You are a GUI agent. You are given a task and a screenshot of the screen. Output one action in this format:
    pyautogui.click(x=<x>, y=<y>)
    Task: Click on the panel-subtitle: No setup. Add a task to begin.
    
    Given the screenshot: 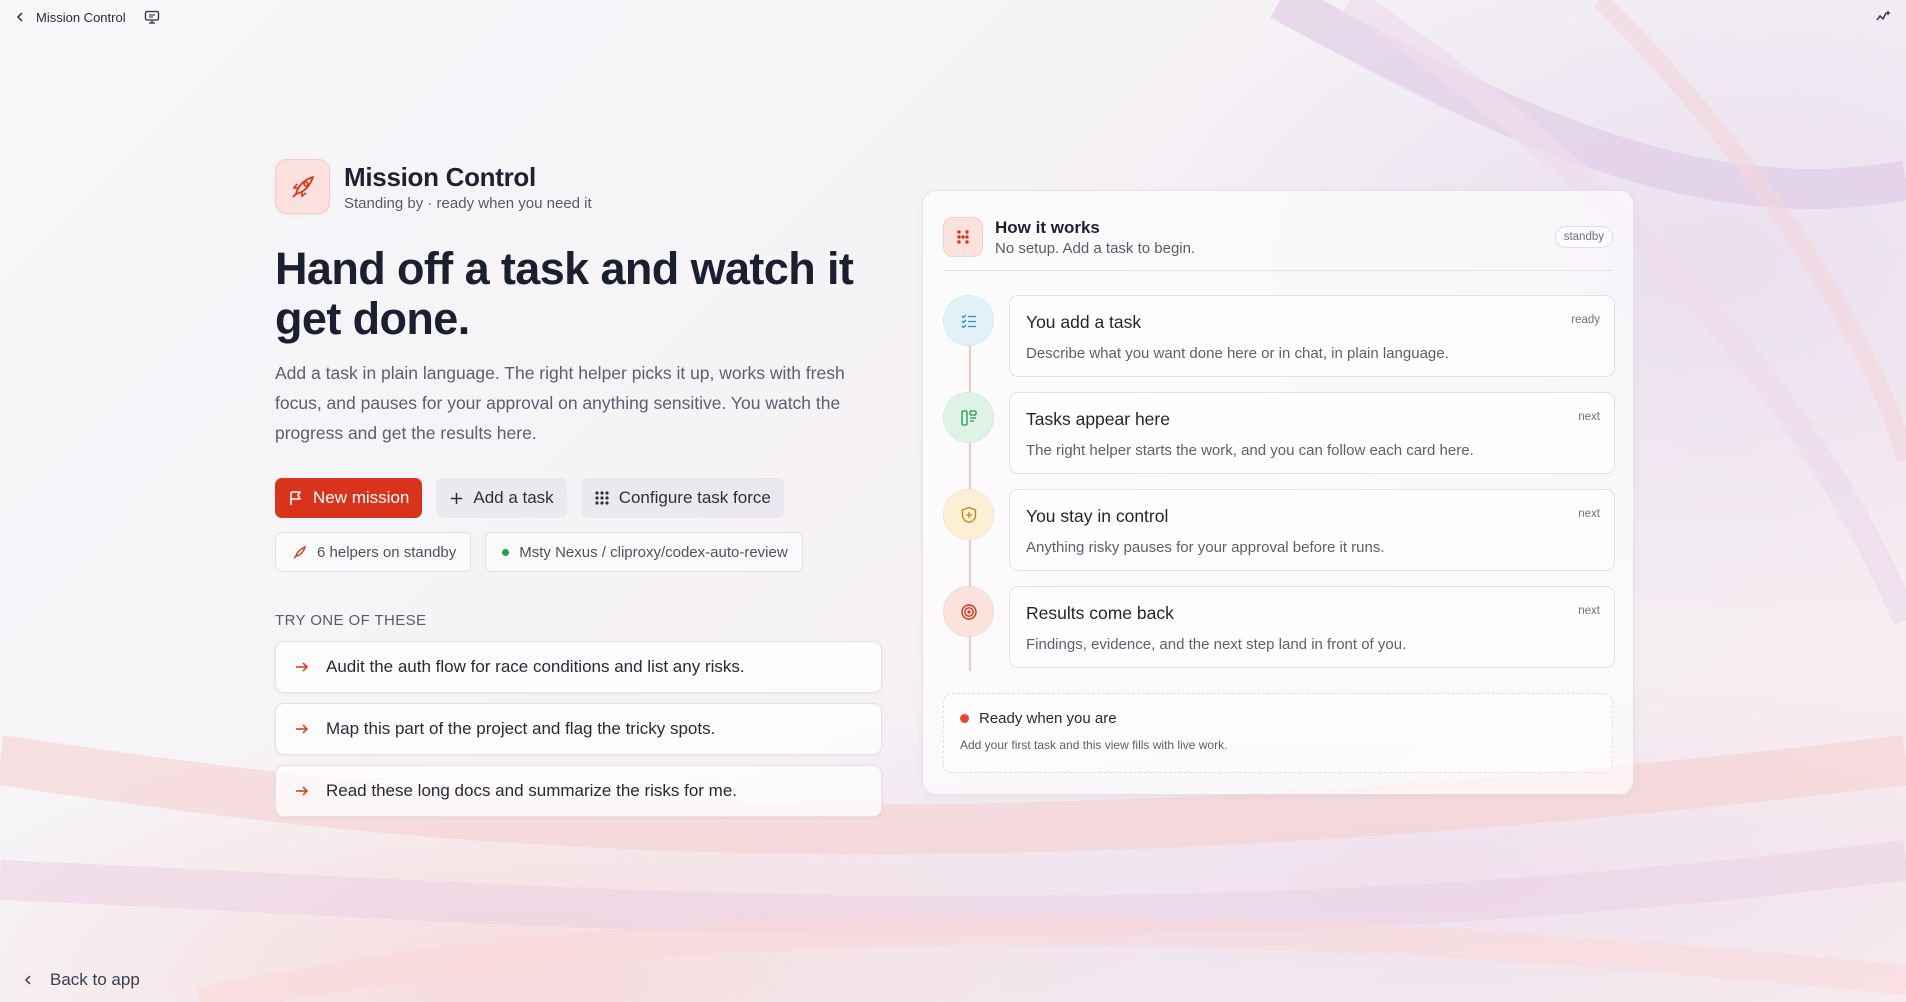 What is the action you would take?
    pyautogui.click(x=1095, y=248)
    